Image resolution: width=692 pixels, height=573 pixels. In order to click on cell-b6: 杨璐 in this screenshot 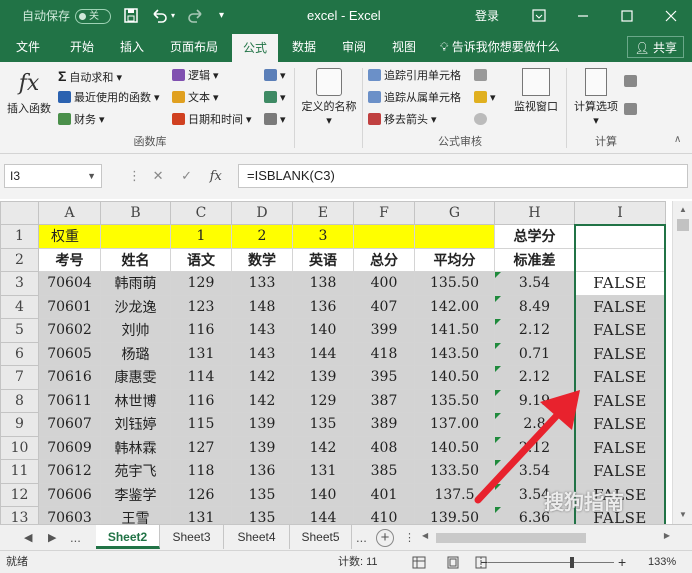, I will do `click(135, 353)`.